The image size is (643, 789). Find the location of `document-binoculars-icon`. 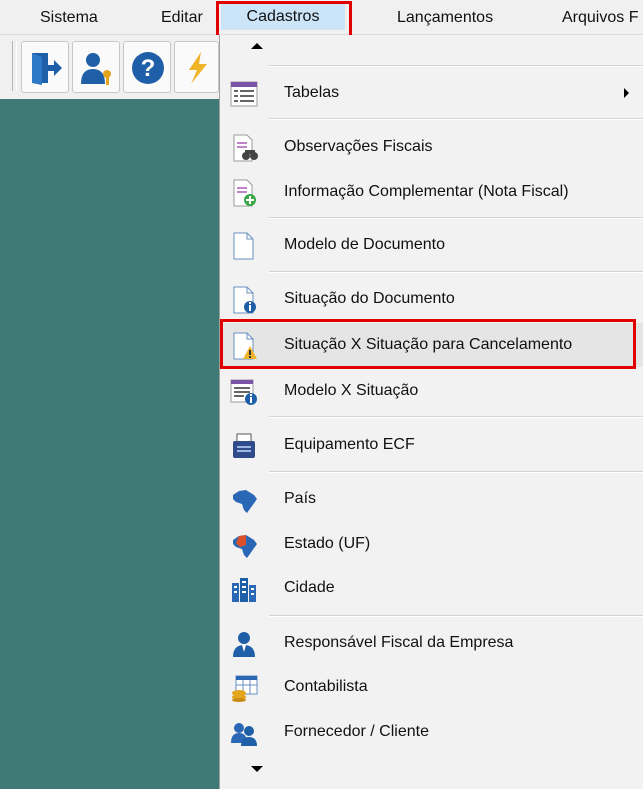

document-binoculars-icon is located at coordinates (245, 148).